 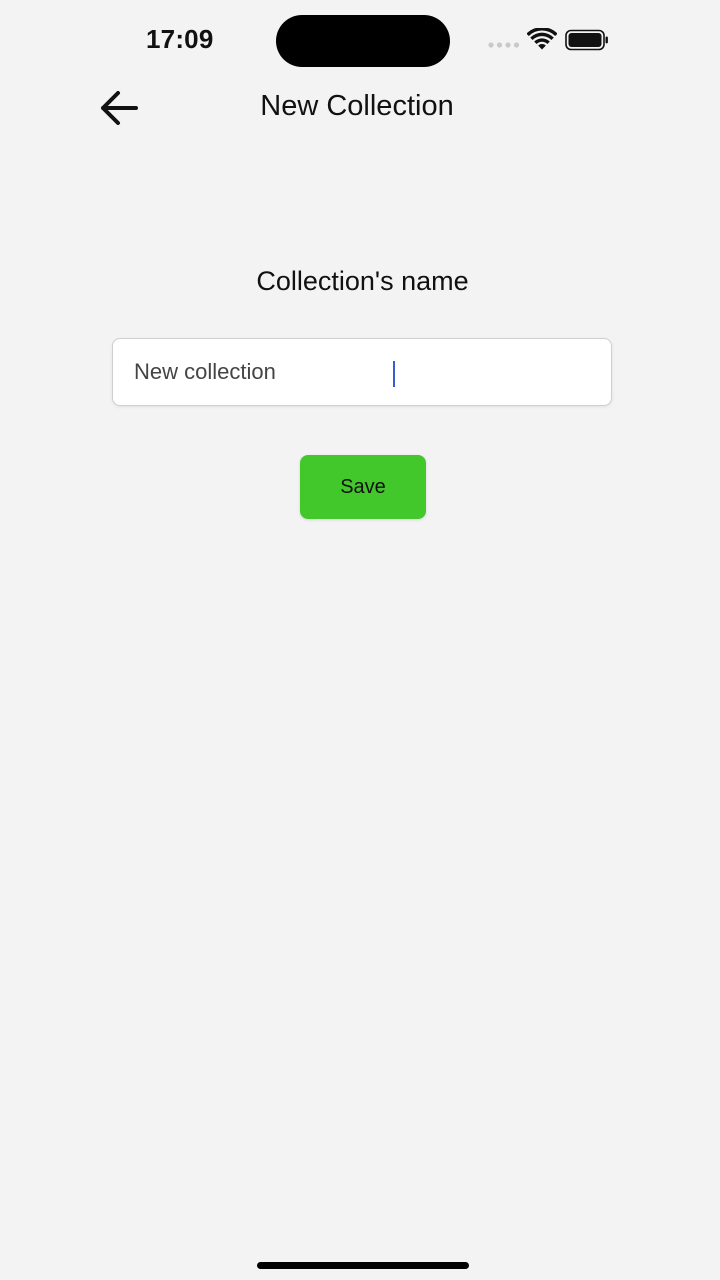 What do you see at coordinates (542, 39) in the screenshot?
I see `wifi-icon` at bounding box center [542, 39].